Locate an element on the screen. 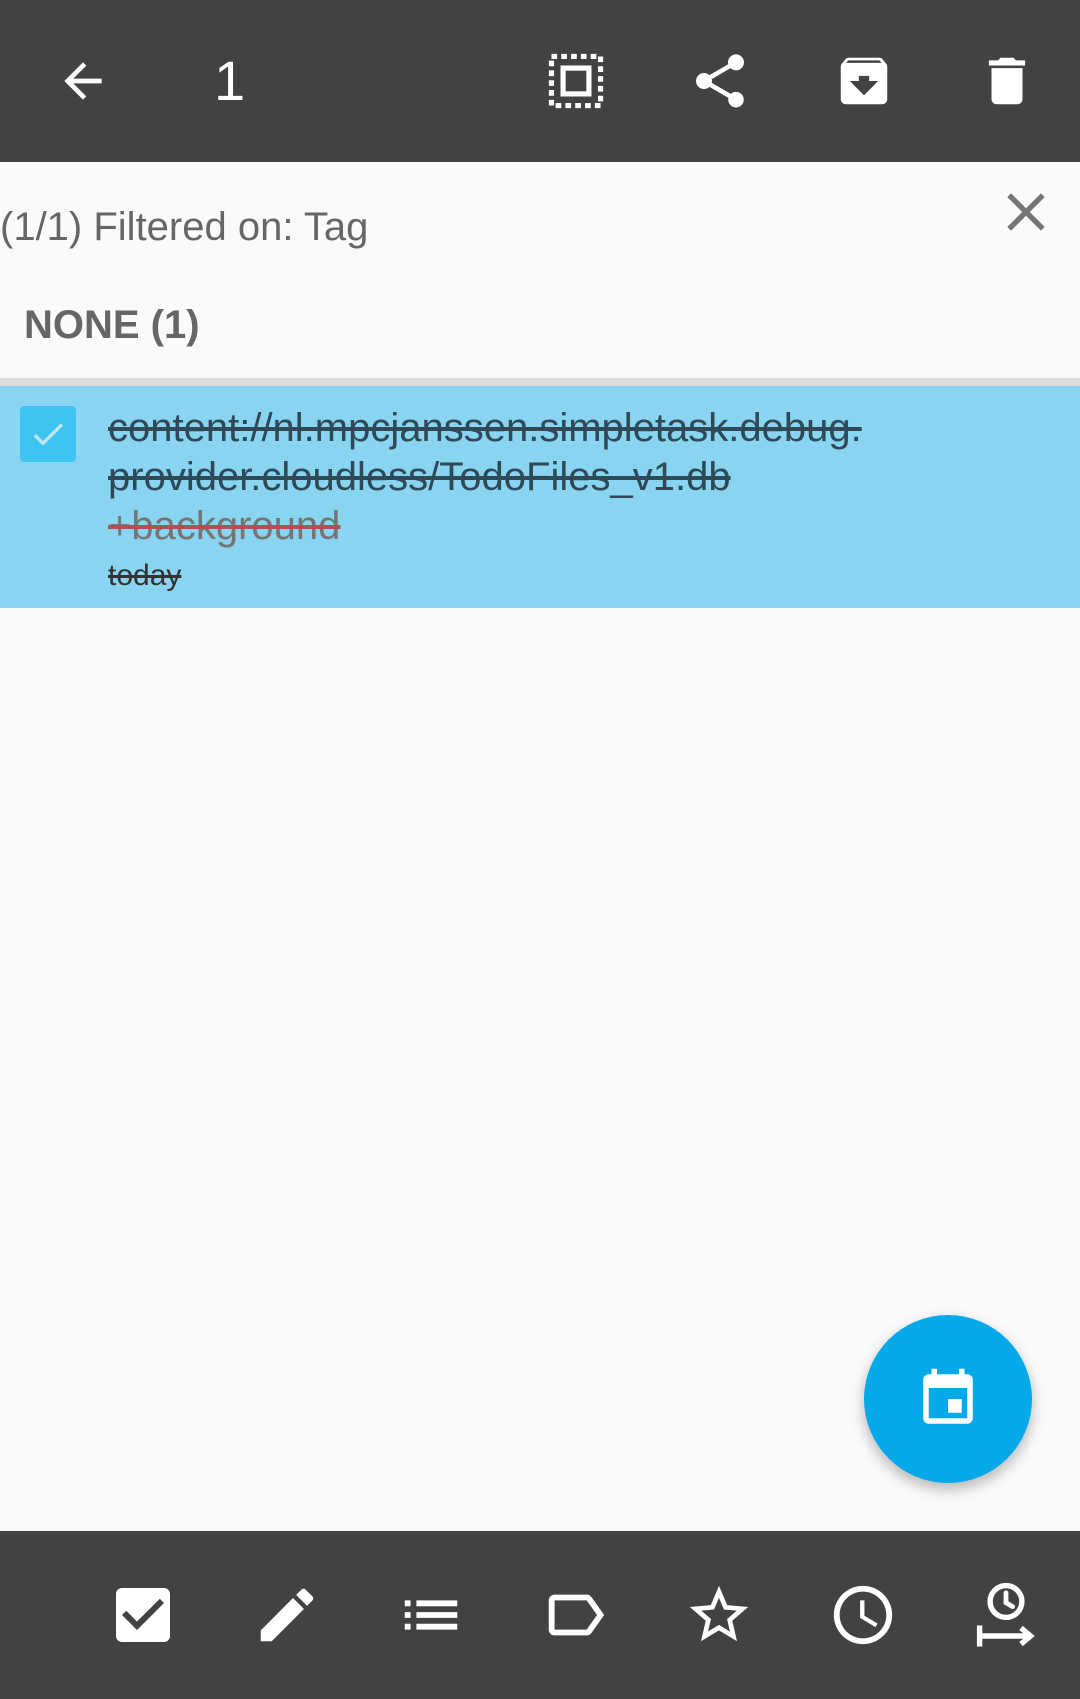 The width and height of the screenshot is (1080, 1699). delete-icon is located at coordinates (1007, 81).